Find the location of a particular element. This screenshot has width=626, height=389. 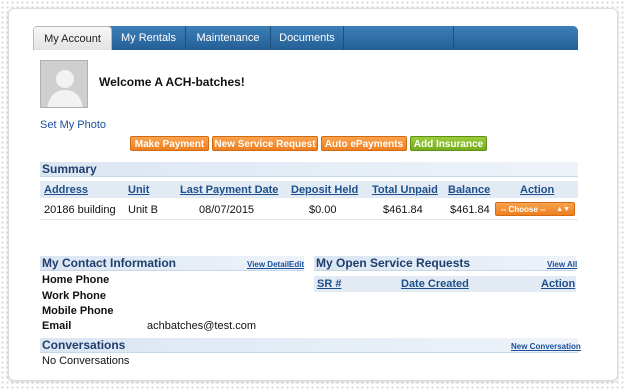

auto-epayments-button: Auto ePayments is located at coordinates (364, 143).